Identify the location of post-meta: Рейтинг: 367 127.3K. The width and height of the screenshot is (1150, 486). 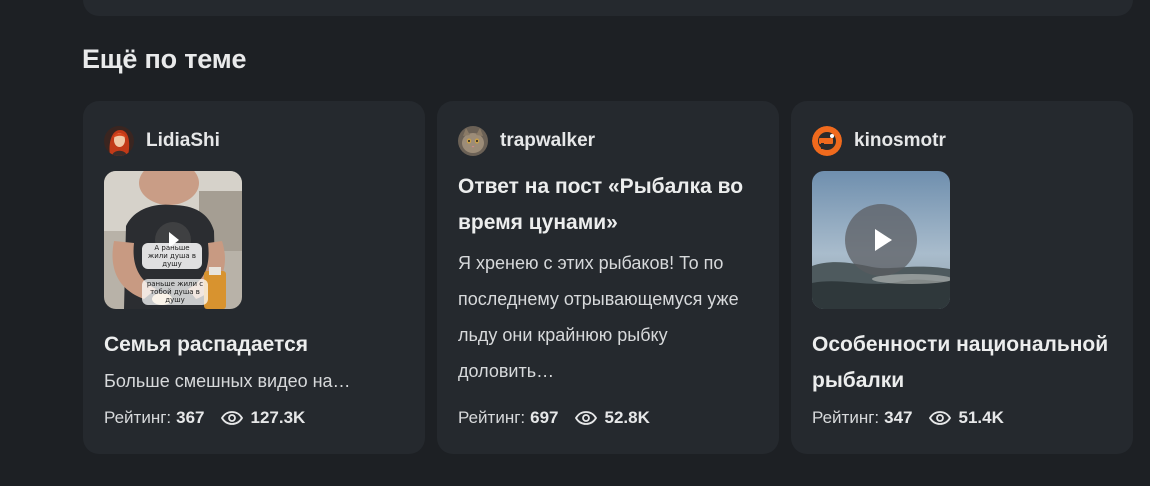
(204, 418).